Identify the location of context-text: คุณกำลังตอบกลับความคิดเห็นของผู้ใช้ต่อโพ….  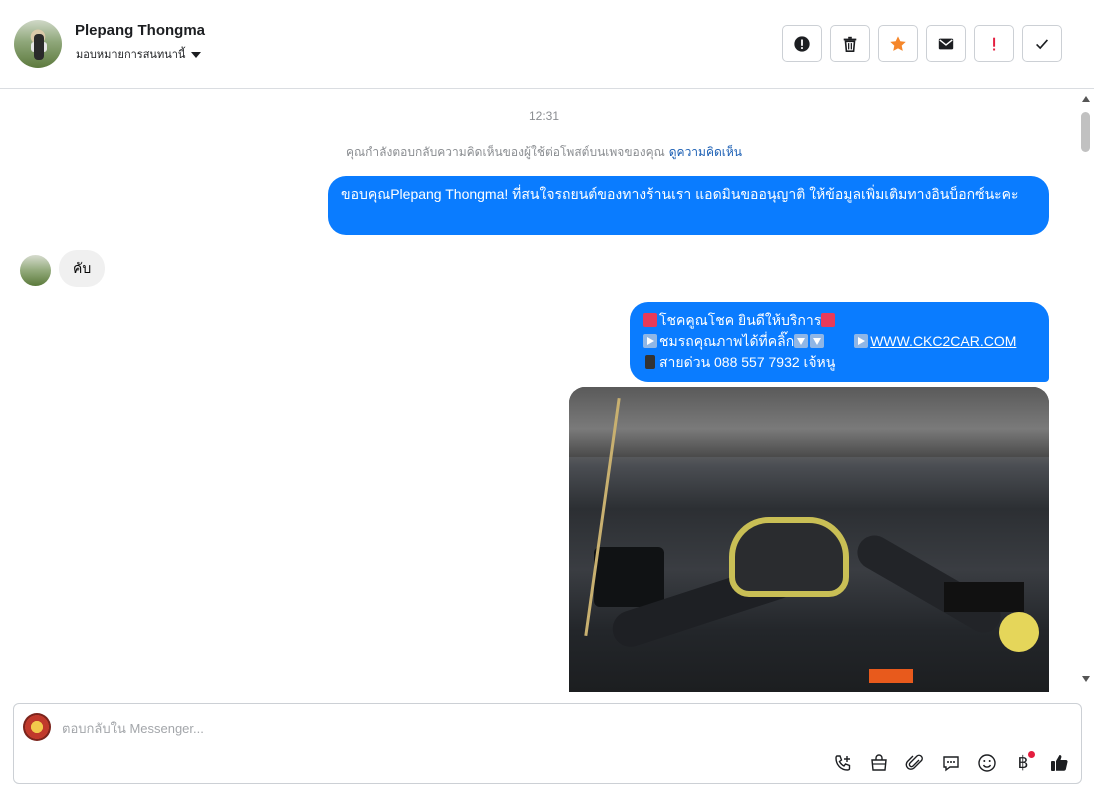
(505, 152).